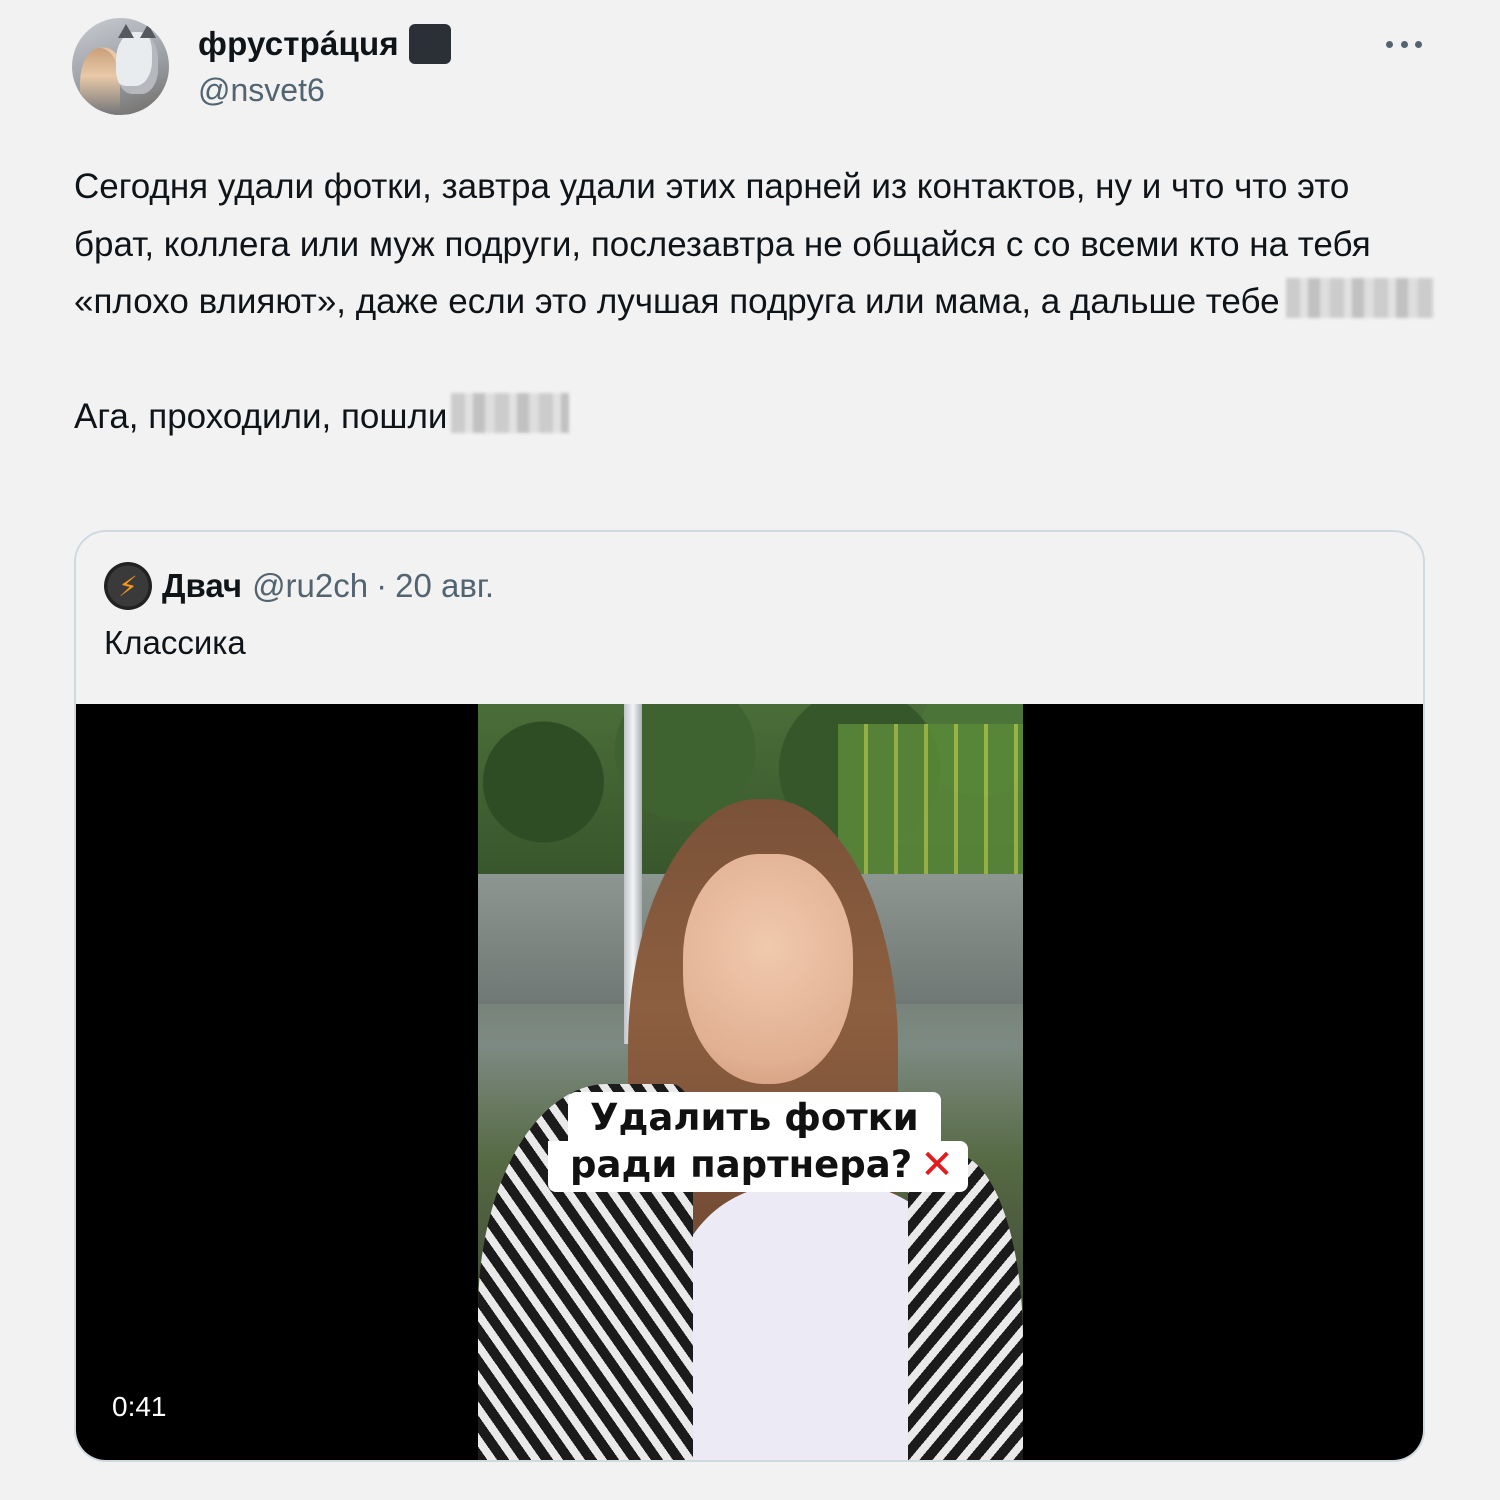 The height and width of the screenshot is (1500, 1500). I want to click on author-display-name: фрустрáцuя, so click(324, 44).